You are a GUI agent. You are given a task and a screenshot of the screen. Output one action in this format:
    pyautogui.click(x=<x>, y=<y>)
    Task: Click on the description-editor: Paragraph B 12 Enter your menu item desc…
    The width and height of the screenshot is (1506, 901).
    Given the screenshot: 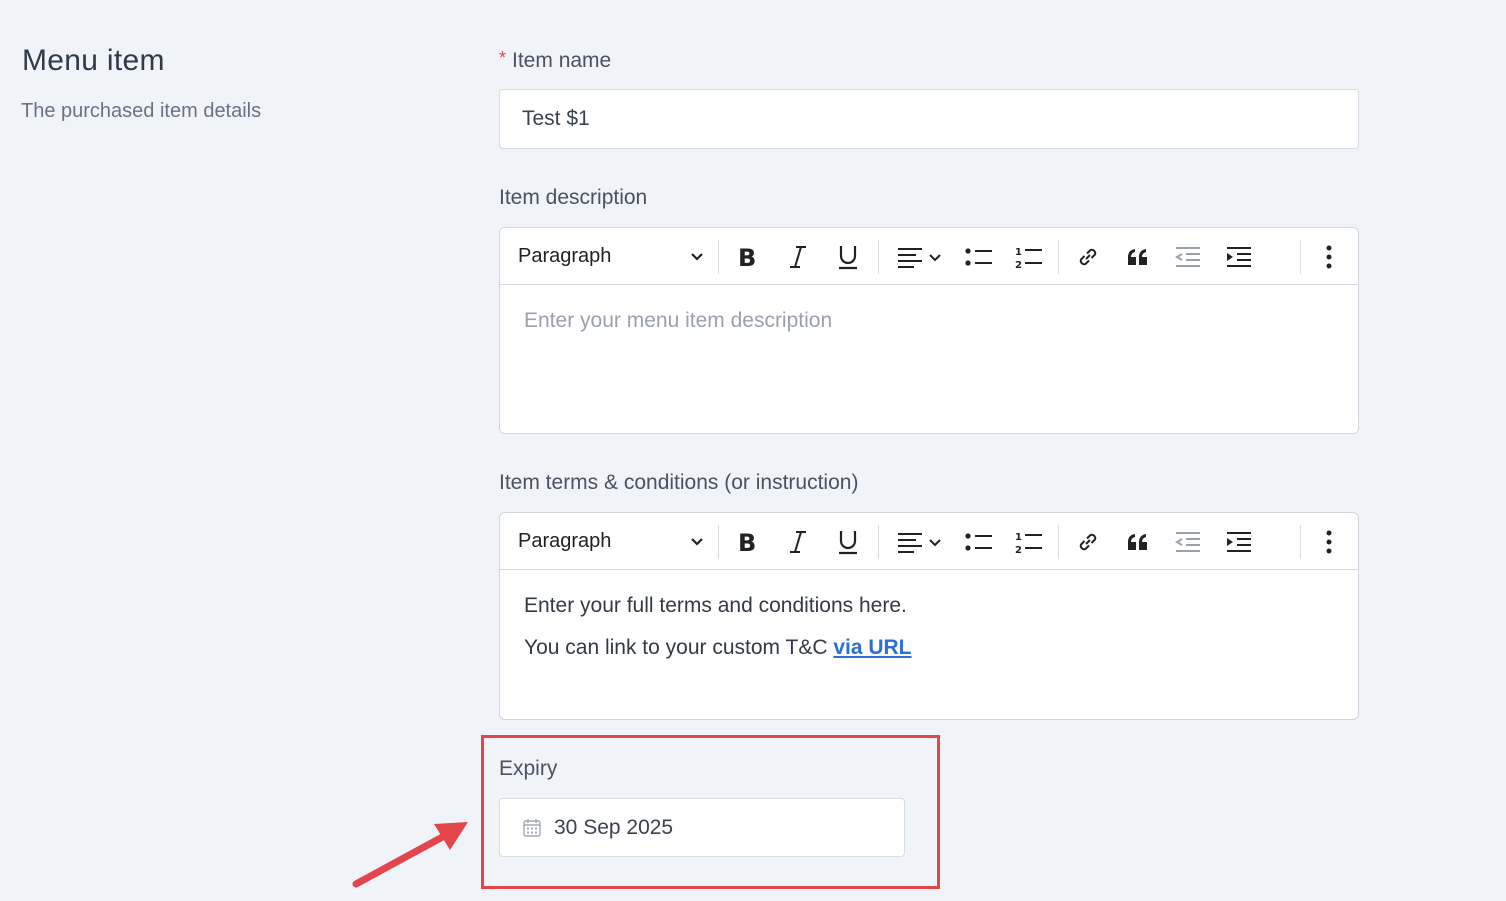 What is the action you would take?
    pyautogui.click(x=929, y=330)
    